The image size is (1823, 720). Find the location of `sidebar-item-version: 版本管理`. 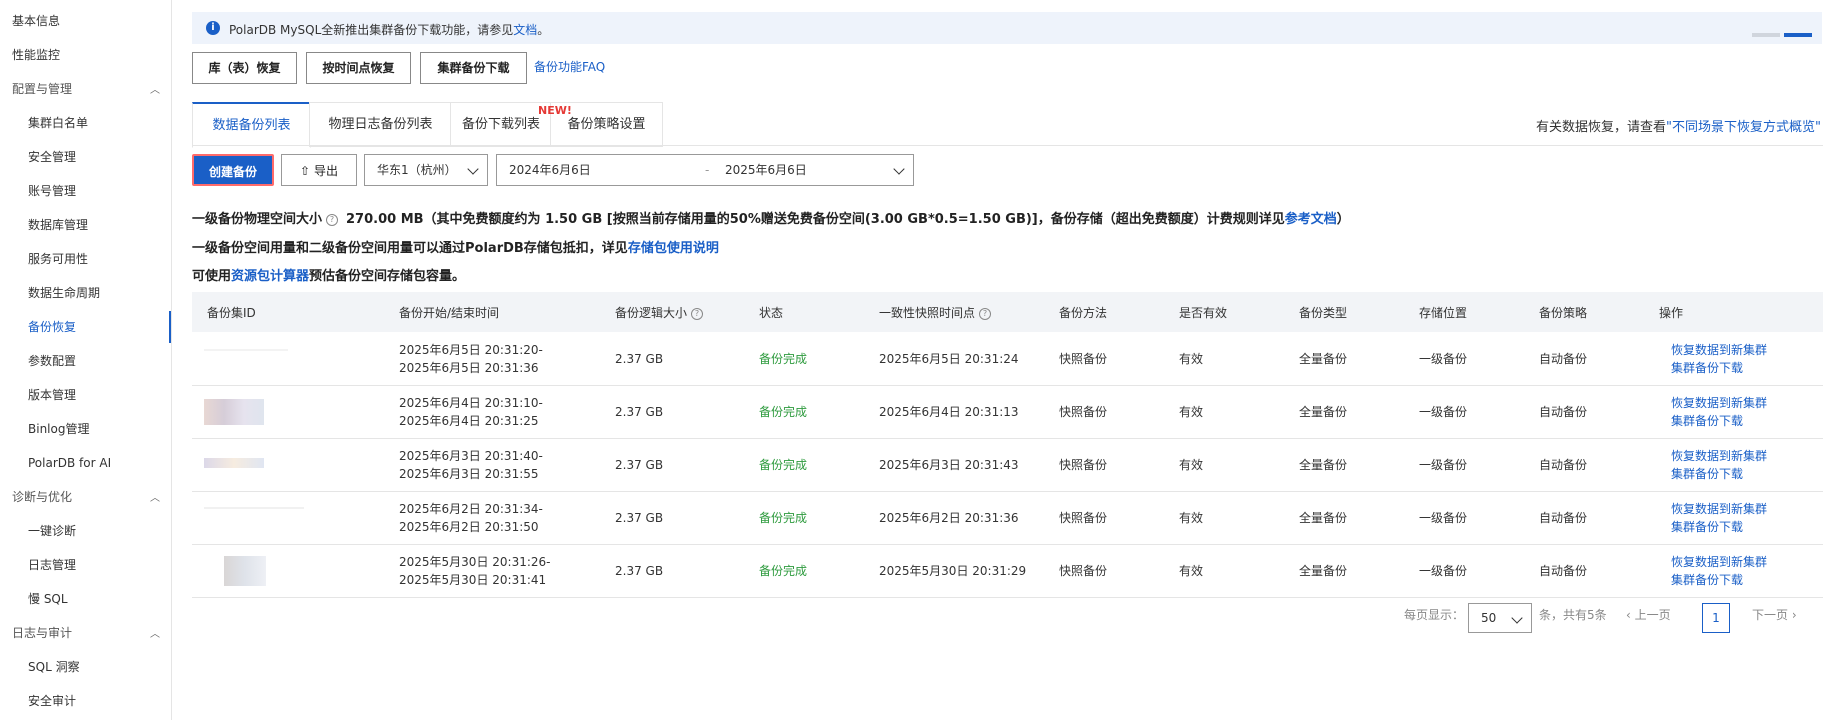

sidebar-item-version: 版本管理 is located at coordinates (52, 395).